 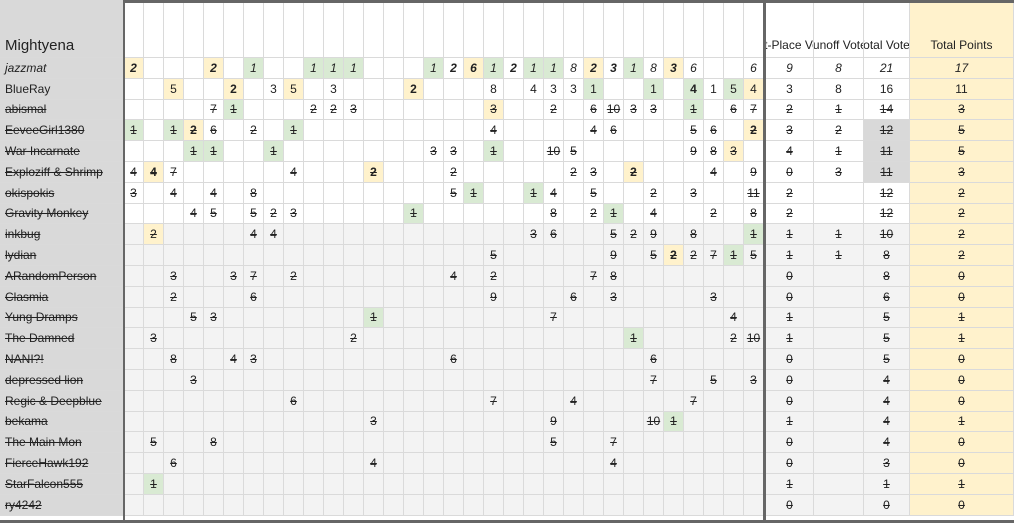 I want to click on row-total: 14, so click(x=887, y=110).